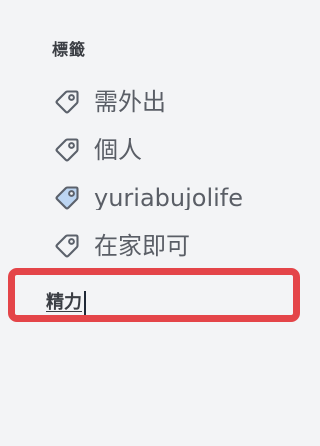 The image size is (320, 446). Describe the element at coordinates (69, 49) in the screenshot. I see `tags-section-title: 標籤` at that location.